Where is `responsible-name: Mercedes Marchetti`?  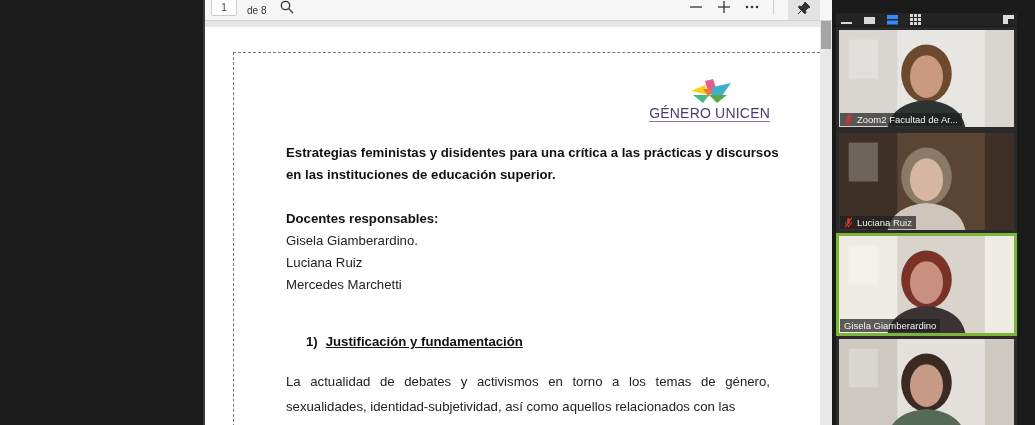
responsible-name: Mercedes Marchetti is located at coordinates (344, 285).